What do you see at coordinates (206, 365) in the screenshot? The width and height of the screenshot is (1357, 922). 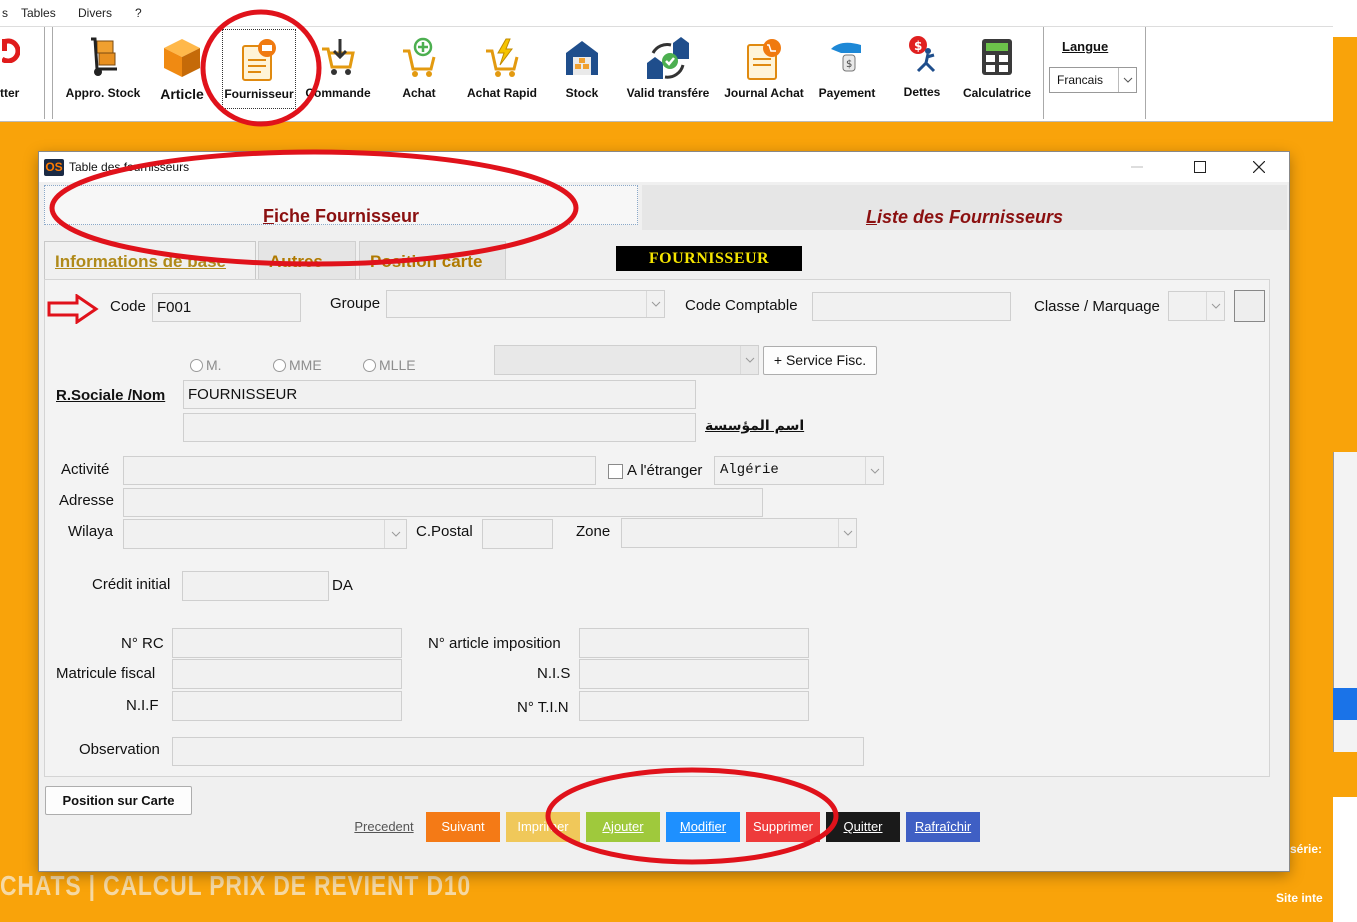 I see `radio-m: M.` at bounding box center [206, 365].